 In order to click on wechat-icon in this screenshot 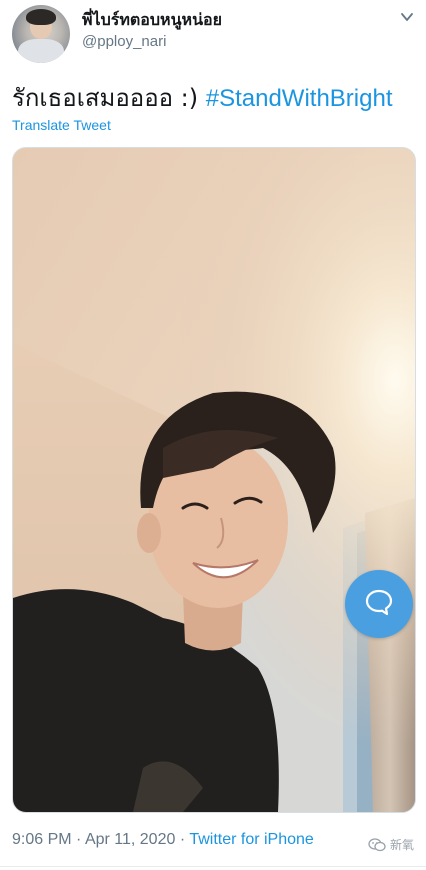, I will do `click(377, 844)`.